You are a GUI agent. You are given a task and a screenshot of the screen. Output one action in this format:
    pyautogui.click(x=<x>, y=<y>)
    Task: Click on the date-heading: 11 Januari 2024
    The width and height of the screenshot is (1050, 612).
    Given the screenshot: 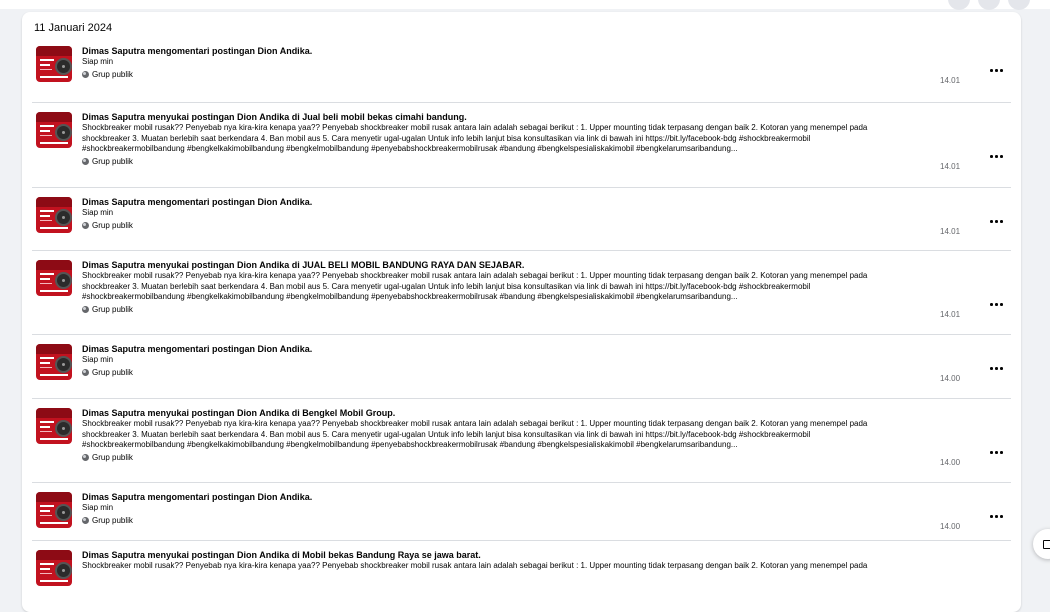 What is the action you would take?
    pyautogui.click(x=73, y=28)
    